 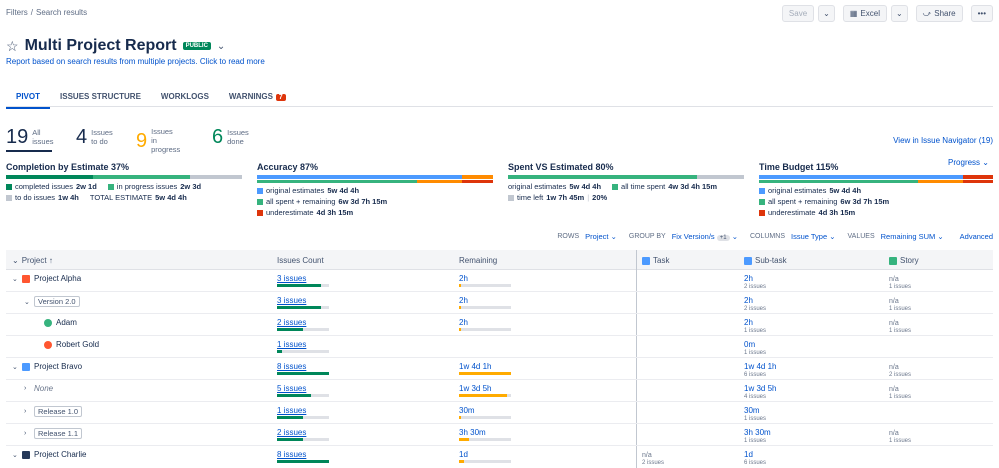 I want to click on story-value: n/a, so click(x=894, y=433).